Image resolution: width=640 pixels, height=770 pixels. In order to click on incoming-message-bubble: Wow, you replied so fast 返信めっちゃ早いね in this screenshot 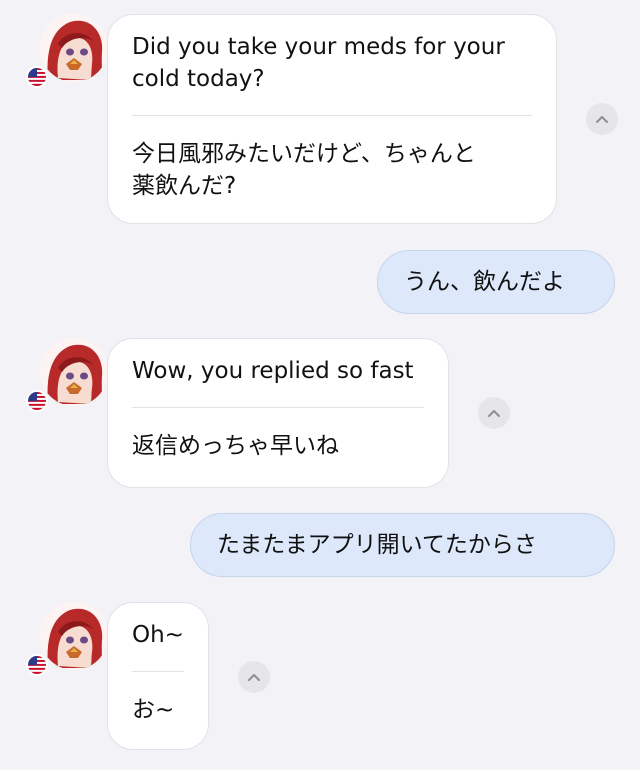, I will do `click(278, 413)`.